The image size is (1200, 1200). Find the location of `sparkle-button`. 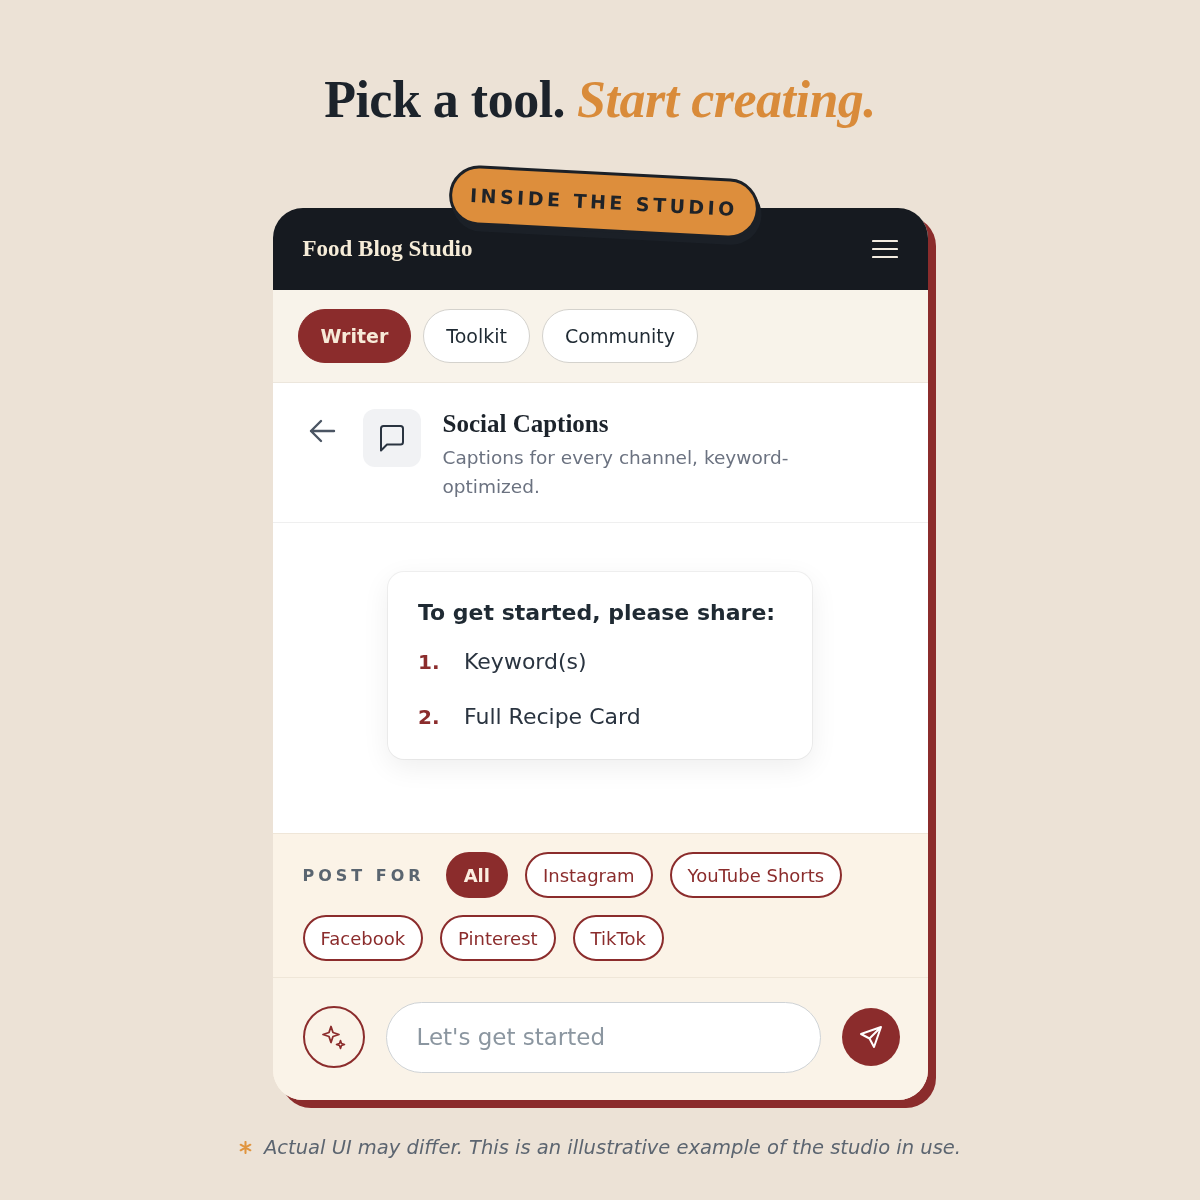

sparkle-button is located at coordinates (333, 1037).